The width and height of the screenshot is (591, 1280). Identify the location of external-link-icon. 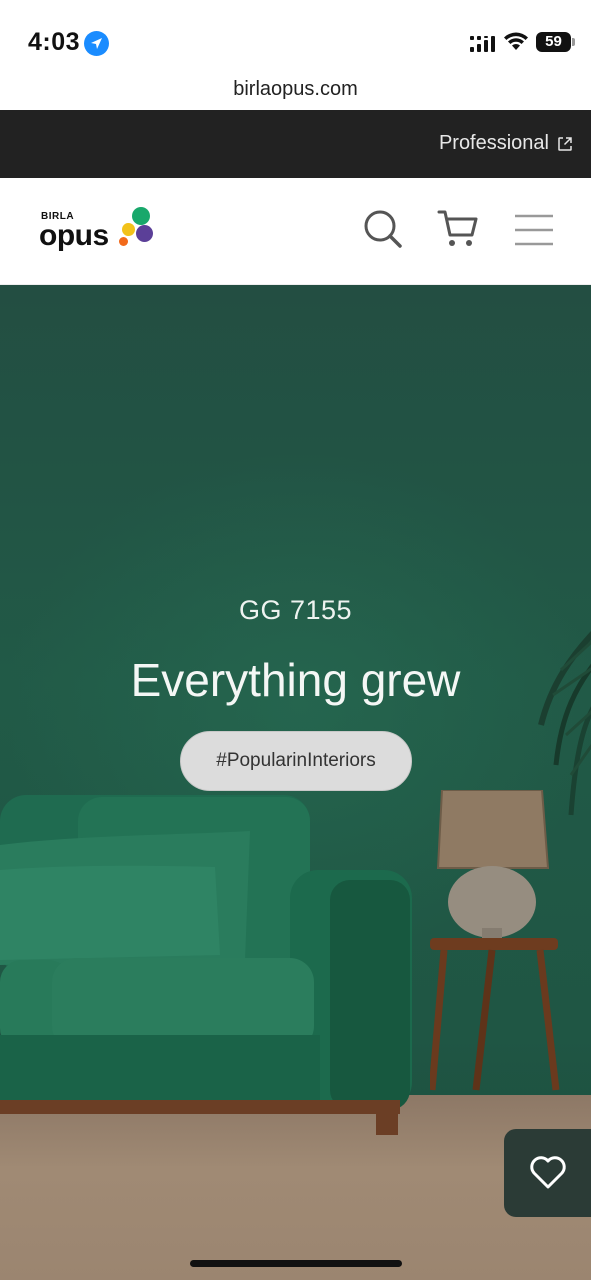
(565, 143).